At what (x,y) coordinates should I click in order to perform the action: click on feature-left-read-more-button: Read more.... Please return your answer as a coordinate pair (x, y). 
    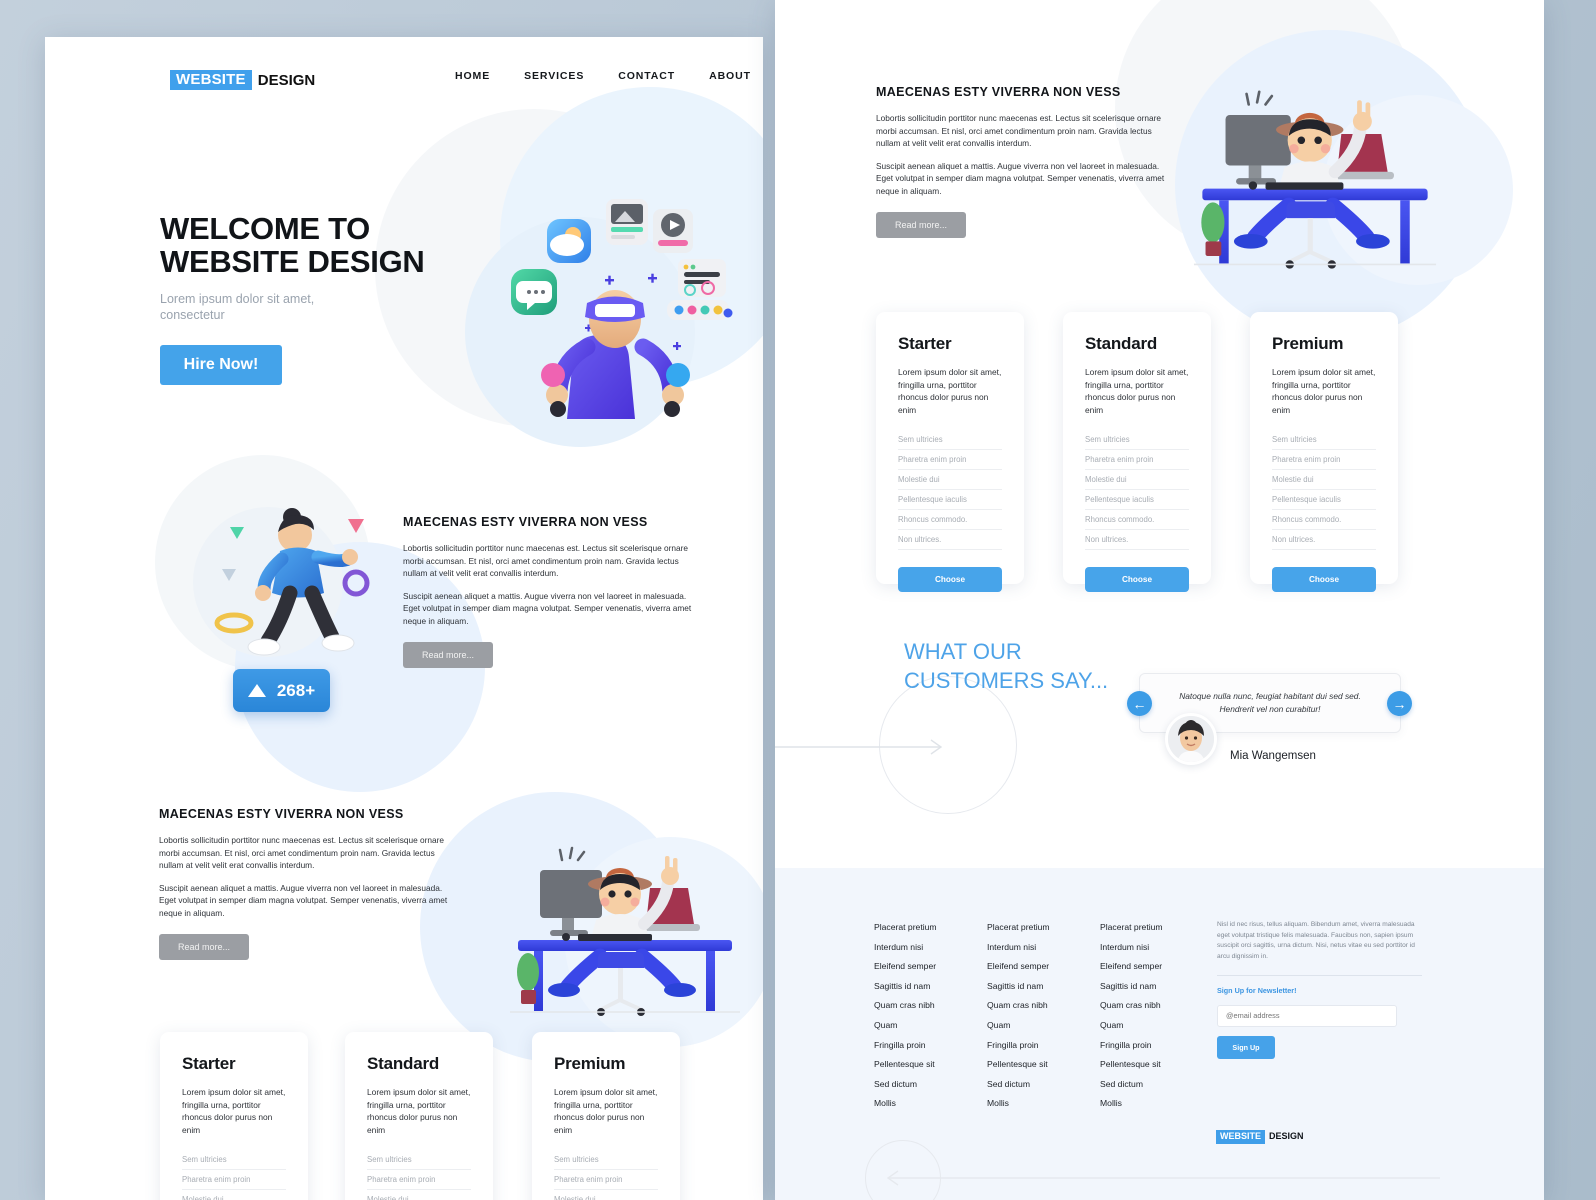
    Looking at the image, I should click on (448, 654).